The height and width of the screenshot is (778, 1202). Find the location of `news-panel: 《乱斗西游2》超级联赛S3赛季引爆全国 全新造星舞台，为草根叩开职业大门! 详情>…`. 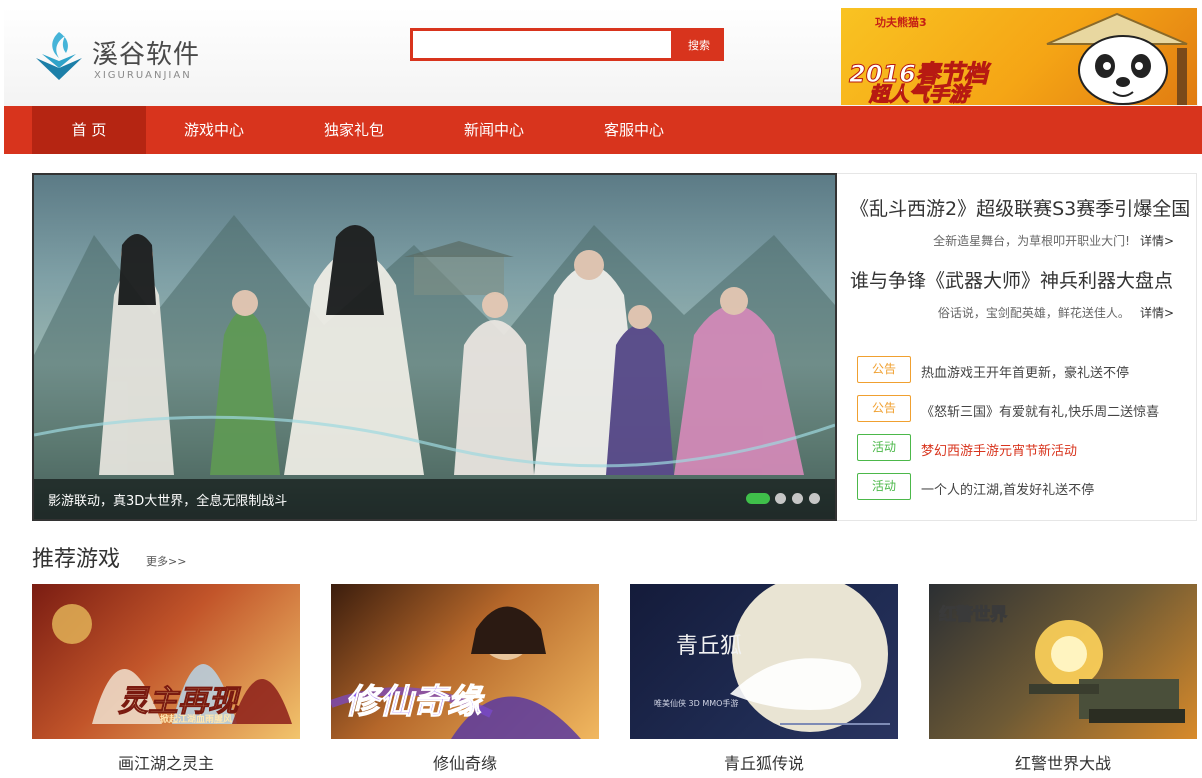

news-panel: 《乱斗西游2》超级联赛S3赛季引爆全国 全新造星舞台，为草根叩开职业大门! 详情>… is located at coordinates (1017, 347).